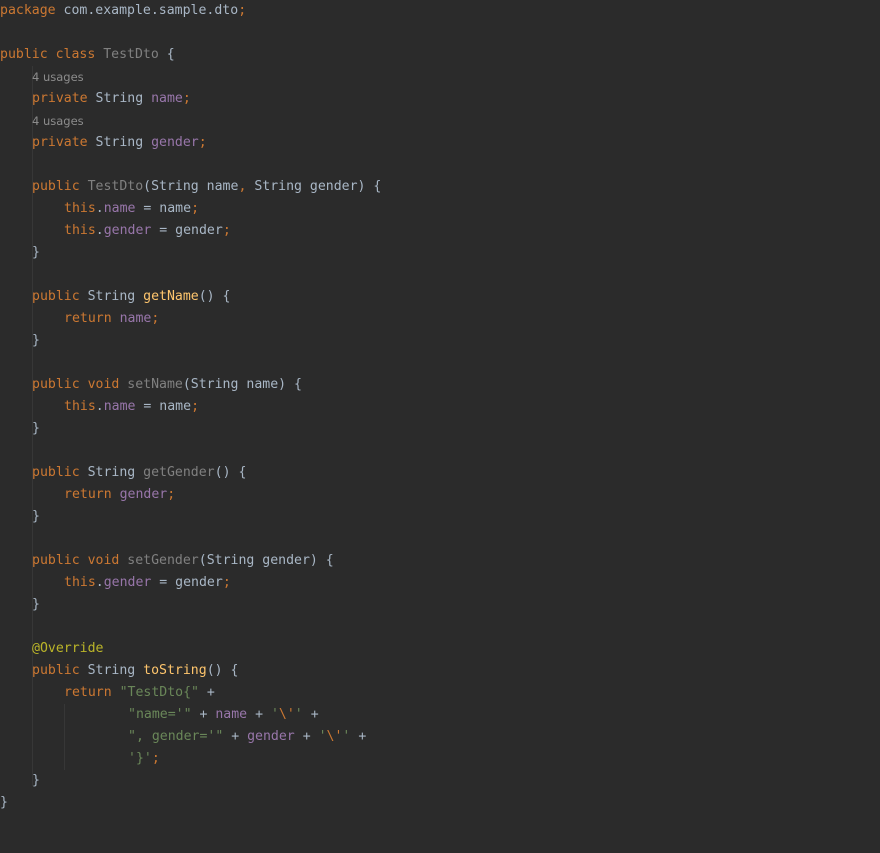 The height and width of the screenshot is (853, 880). Describe the element at coordinates (286, 714) in the screenshot. I see `code-token: \'` at that location.